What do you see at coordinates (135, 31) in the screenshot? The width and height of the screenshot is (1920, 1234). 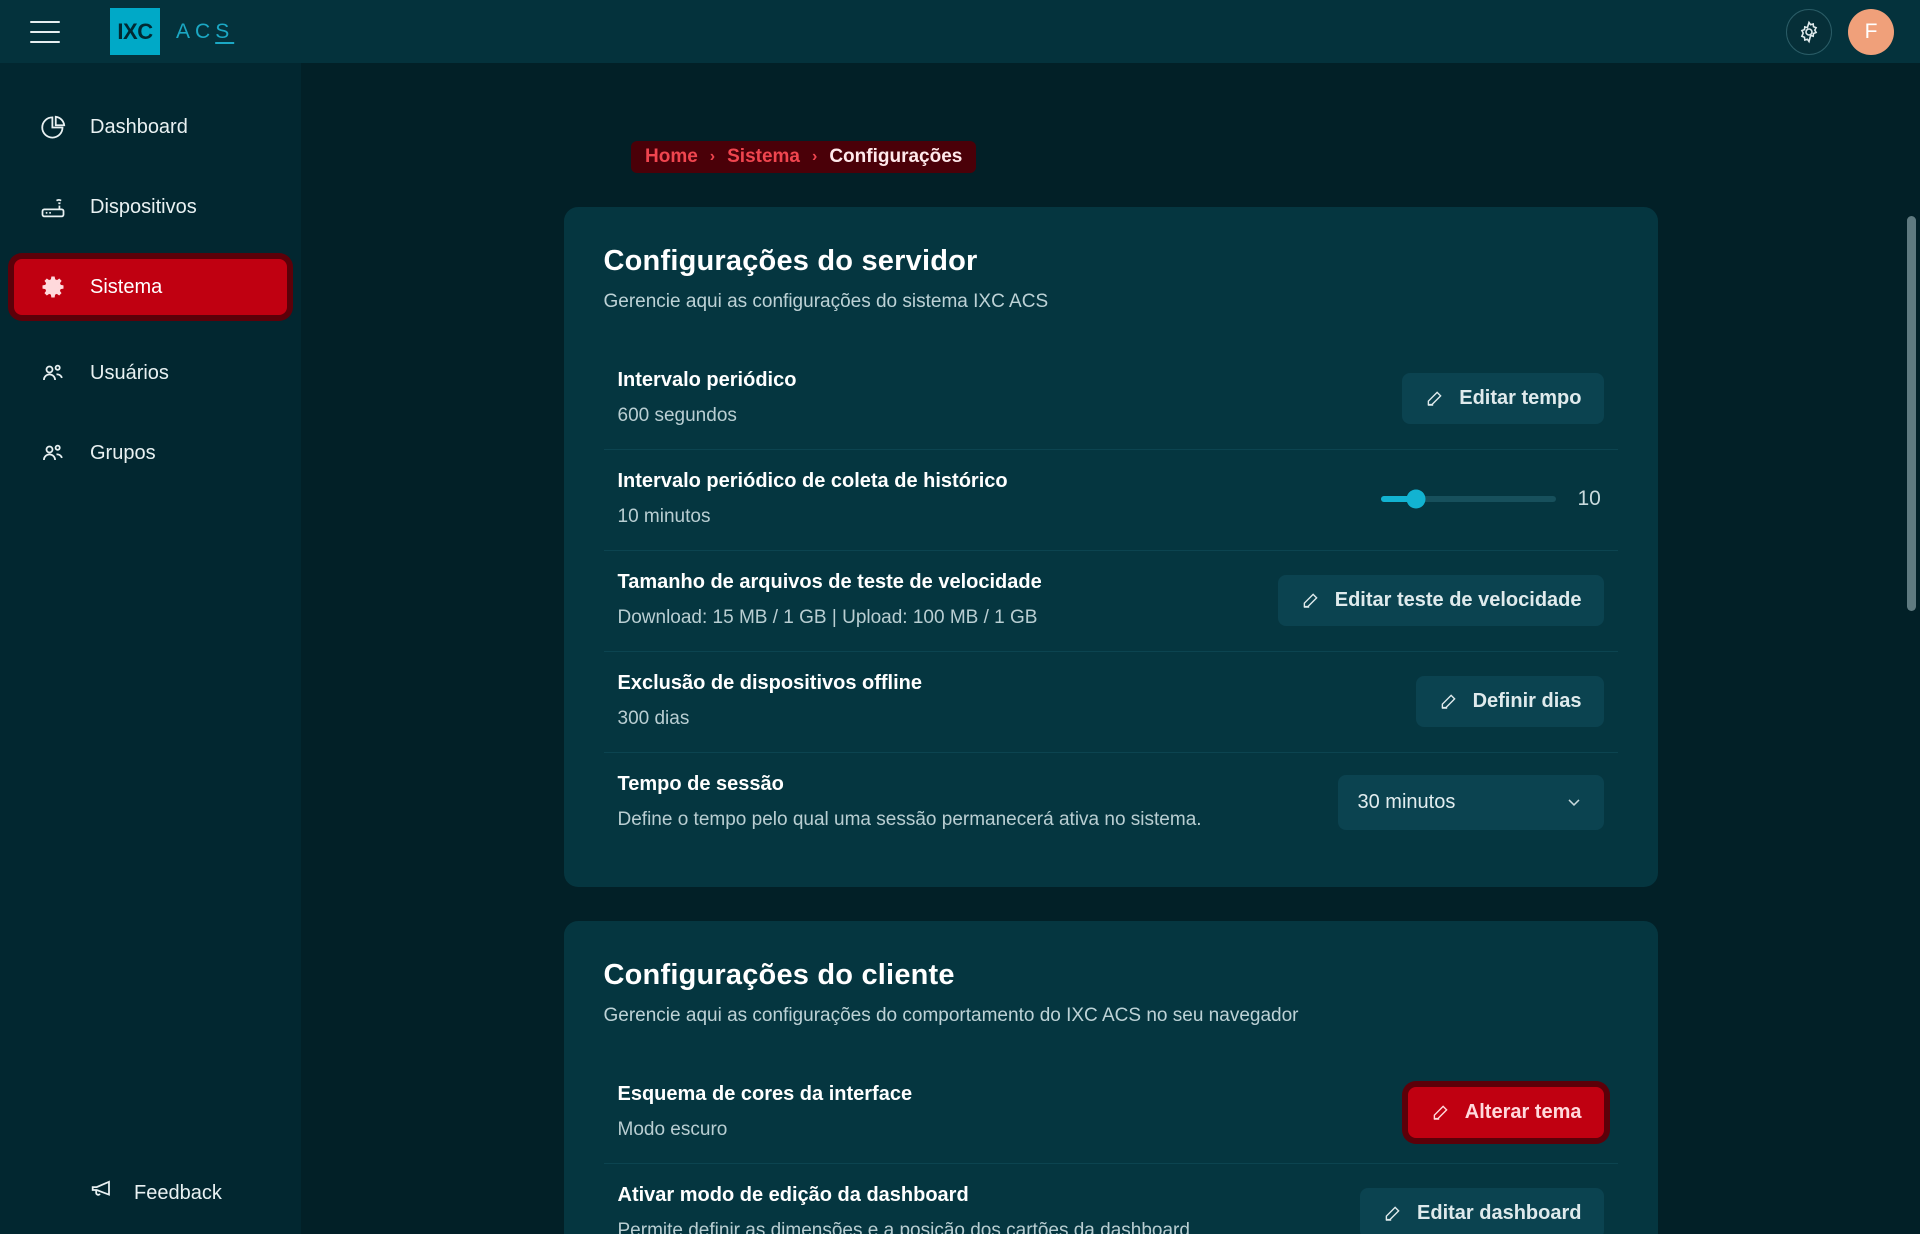 I see `brand-mark: IXC` at bounding box center [135, 31].